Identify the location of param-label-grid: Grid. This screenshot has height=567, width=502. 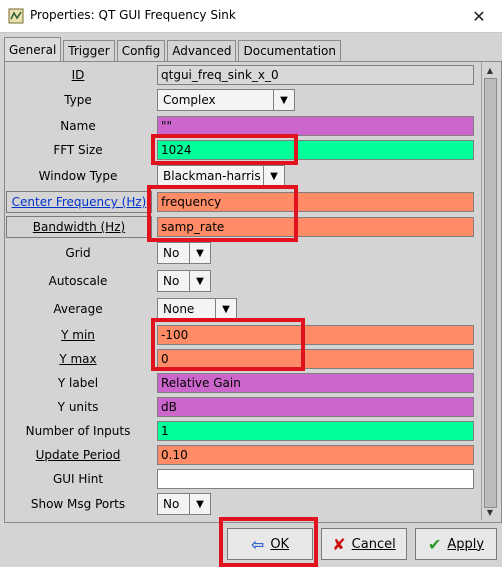
(78, 253).